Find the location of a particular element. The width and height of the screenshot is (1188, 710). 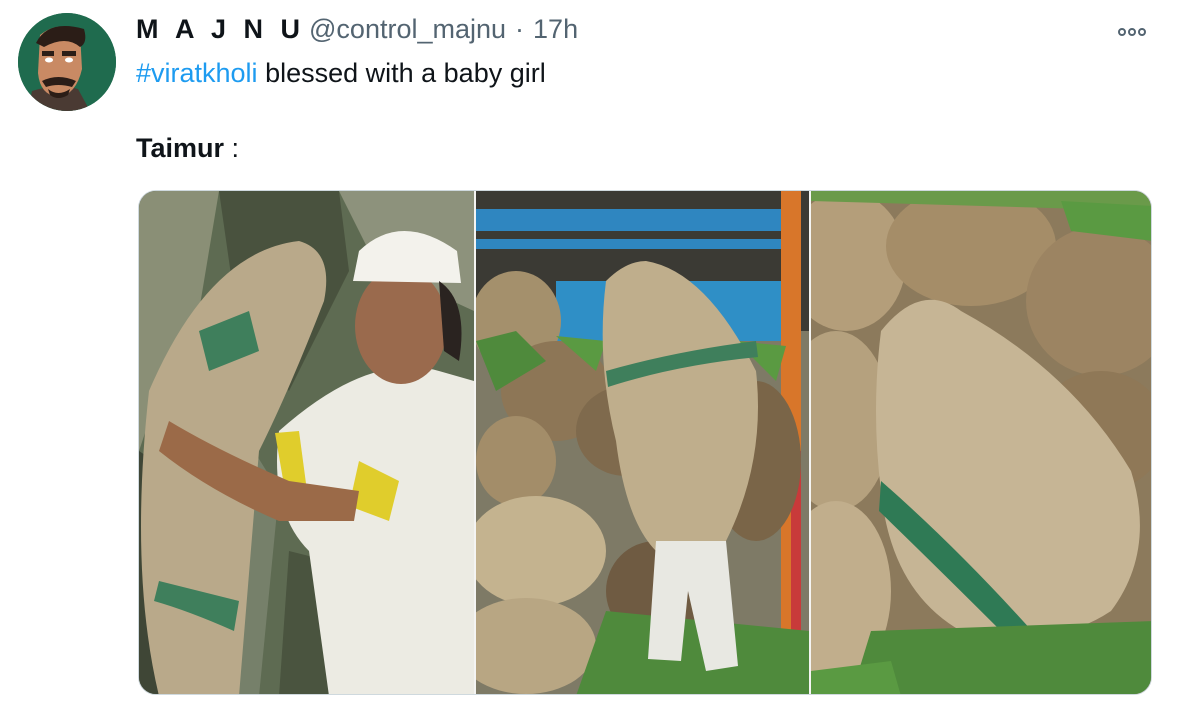

tweet-text: #viratkholi blessed with a baby girl is located at coordinates (341, 73).